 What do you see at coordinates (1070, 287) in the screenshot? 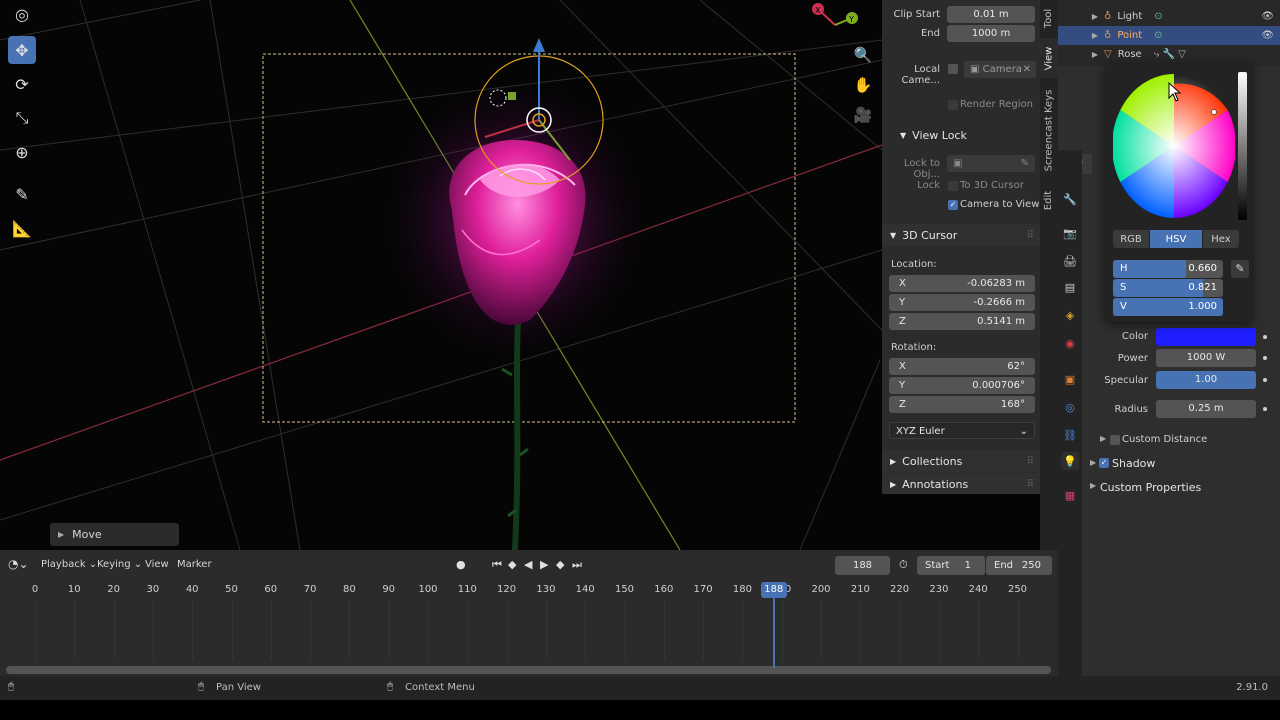
I see `view-layer-tab-icon: ▤` at bounding box center [1070, 287].